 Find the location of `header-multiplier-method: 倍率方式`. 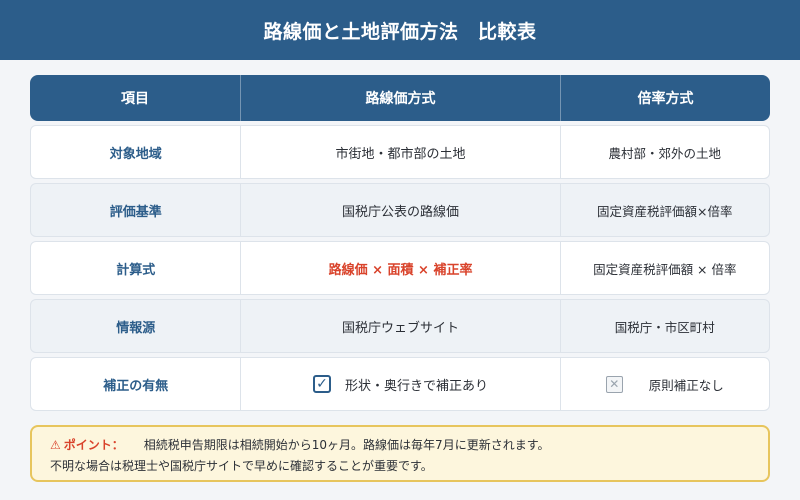

header-multiplier-method: 倍率方式 is located at coordinates (665, 98).